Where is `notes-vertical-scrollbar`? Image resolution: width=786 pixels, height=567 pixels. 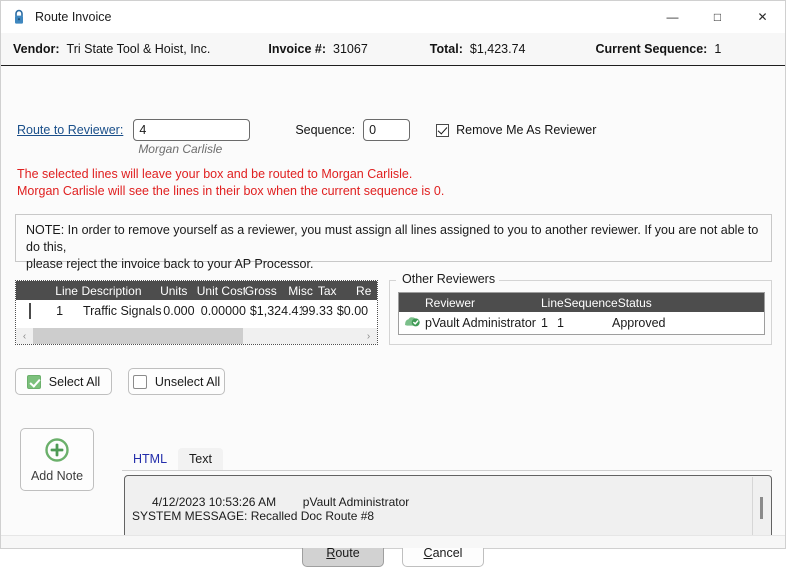 notes-vertical-scrollbar is located at coordinates (761, 509).